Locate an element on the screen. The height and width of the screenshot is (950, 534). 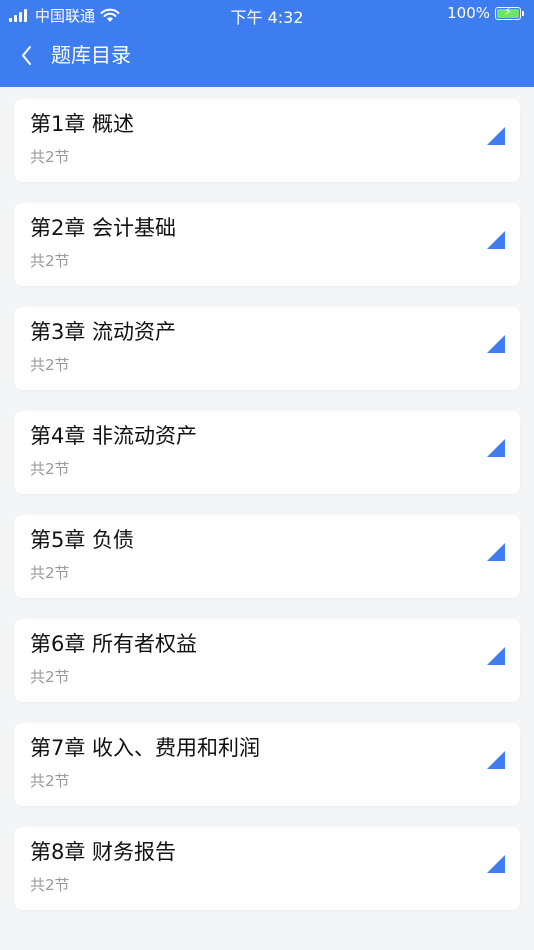
battery-percent: 100% is located at coordinates (468, 13).